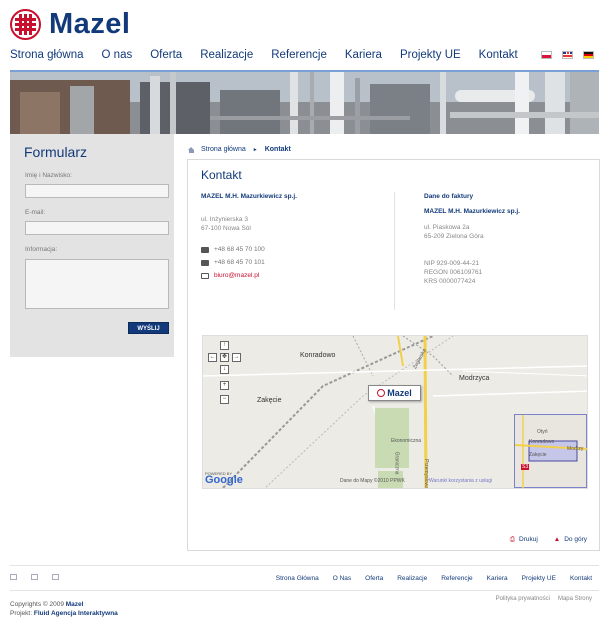 Image resolution: width=608 pixels, height=629 pixels. Describe the element at coordinates (35, 212) in the screenshot. I see `email-label: E-mail:` at that location.